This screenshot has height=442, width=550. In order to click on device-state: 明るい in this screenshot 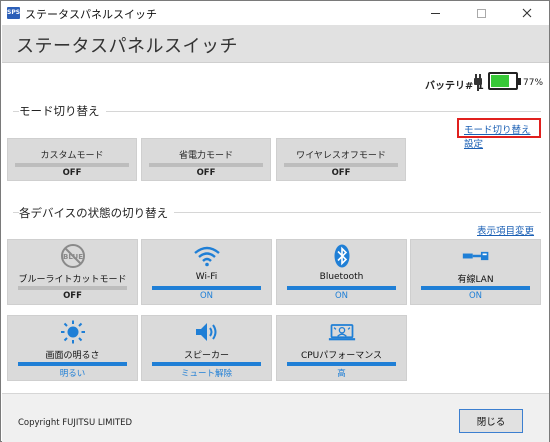, I will do `click(72, 374)`.